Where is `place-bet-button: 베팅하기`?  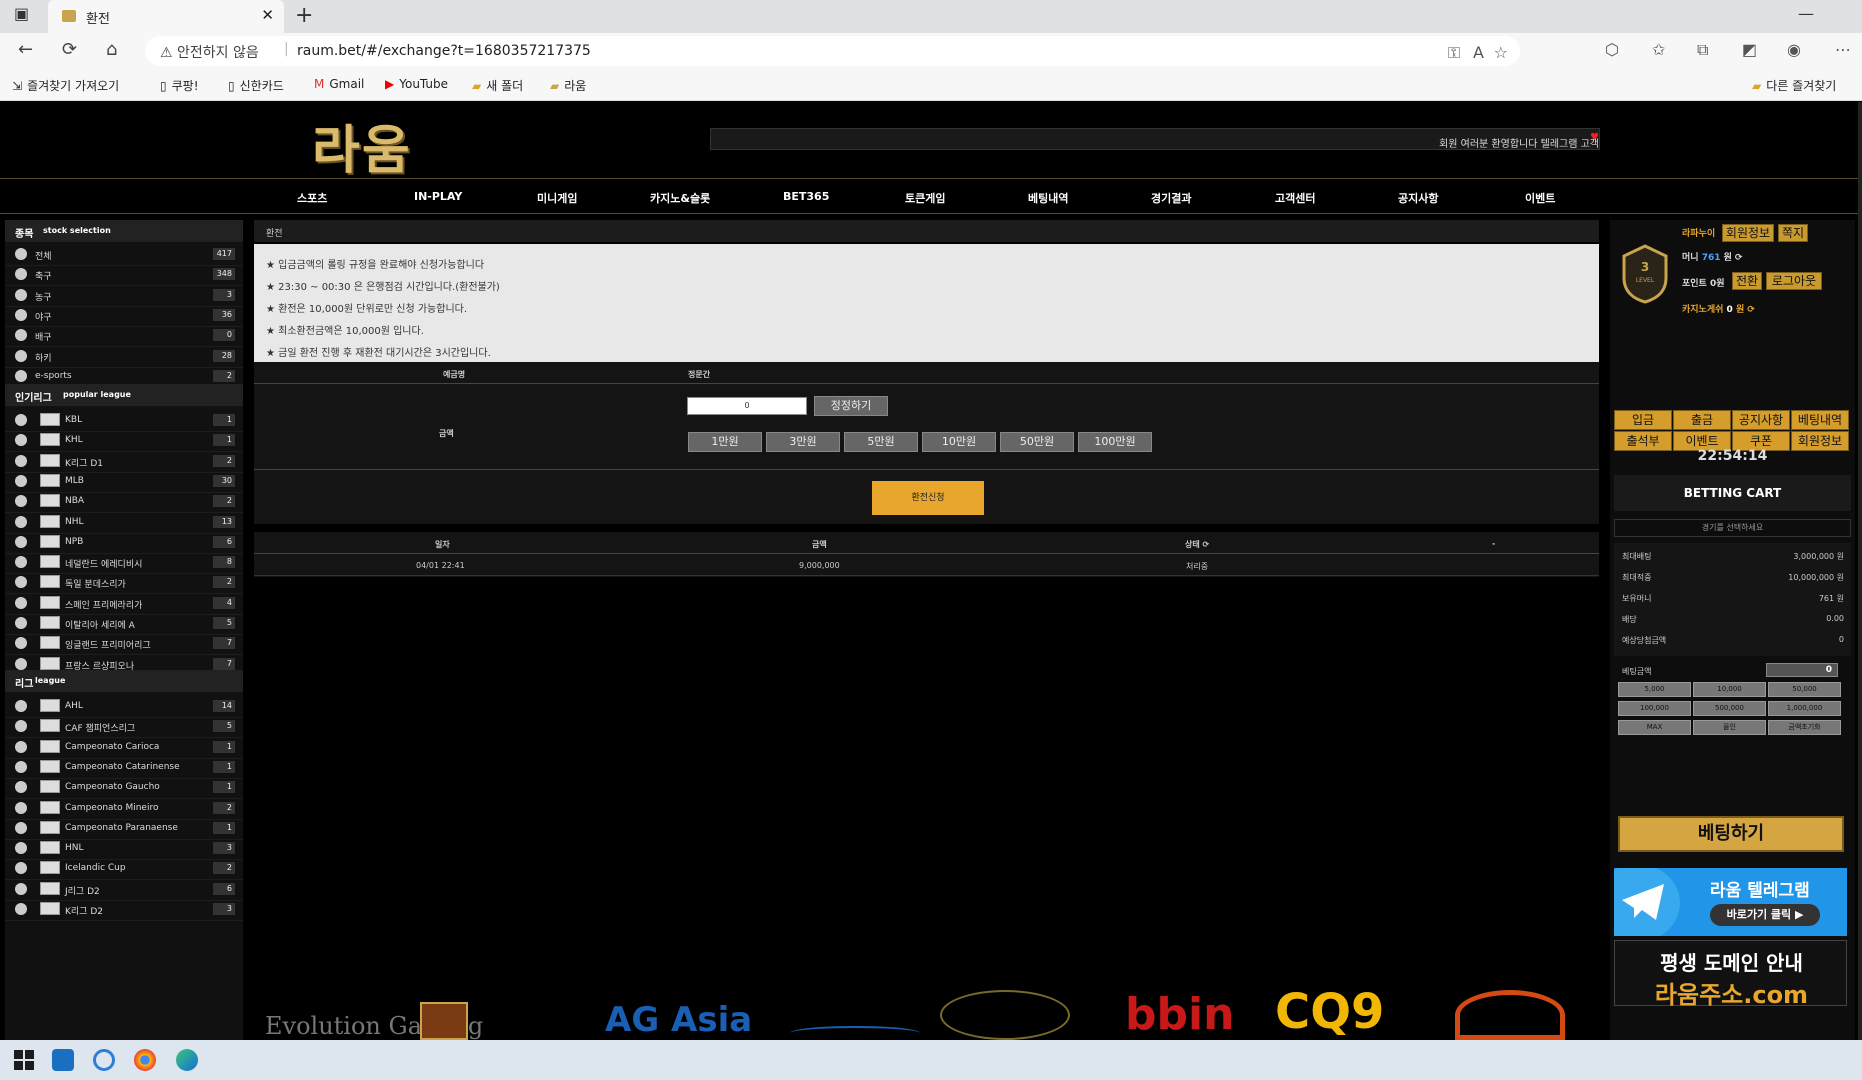
place-bet-button: 베팅하기 is located at coordinates (1731, 834).